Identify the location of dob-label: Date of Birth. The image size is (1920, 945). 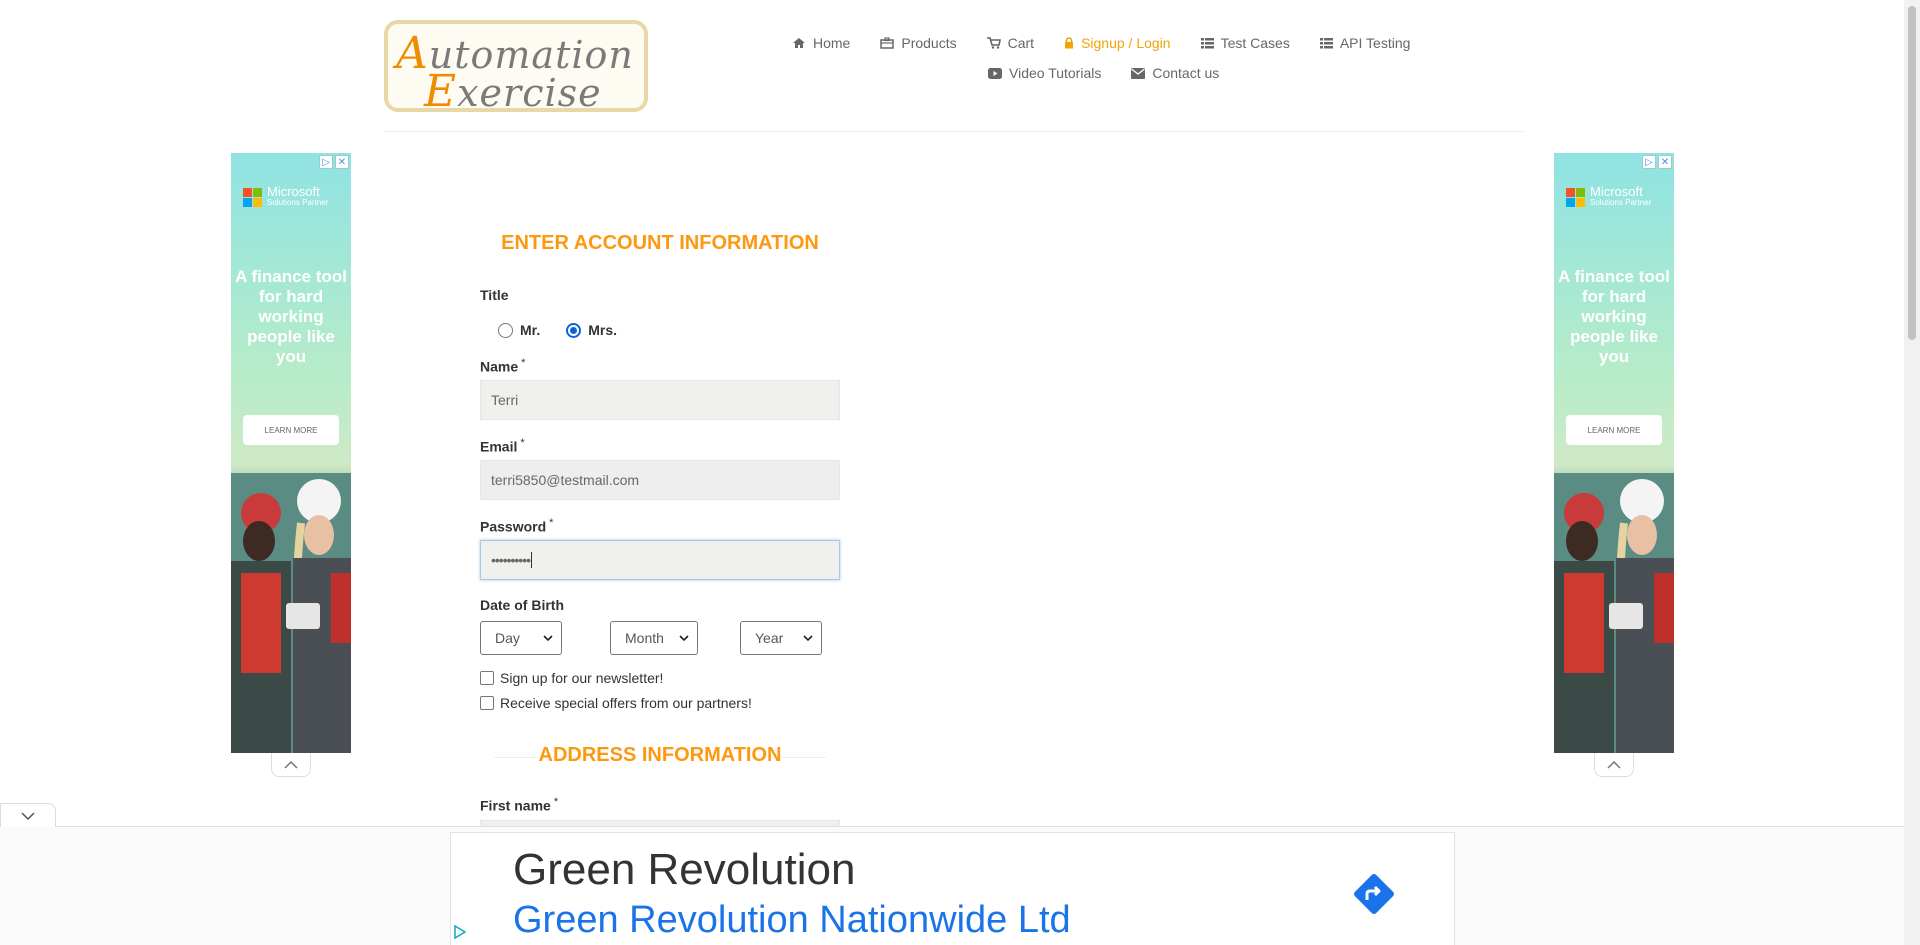
(522, 605).